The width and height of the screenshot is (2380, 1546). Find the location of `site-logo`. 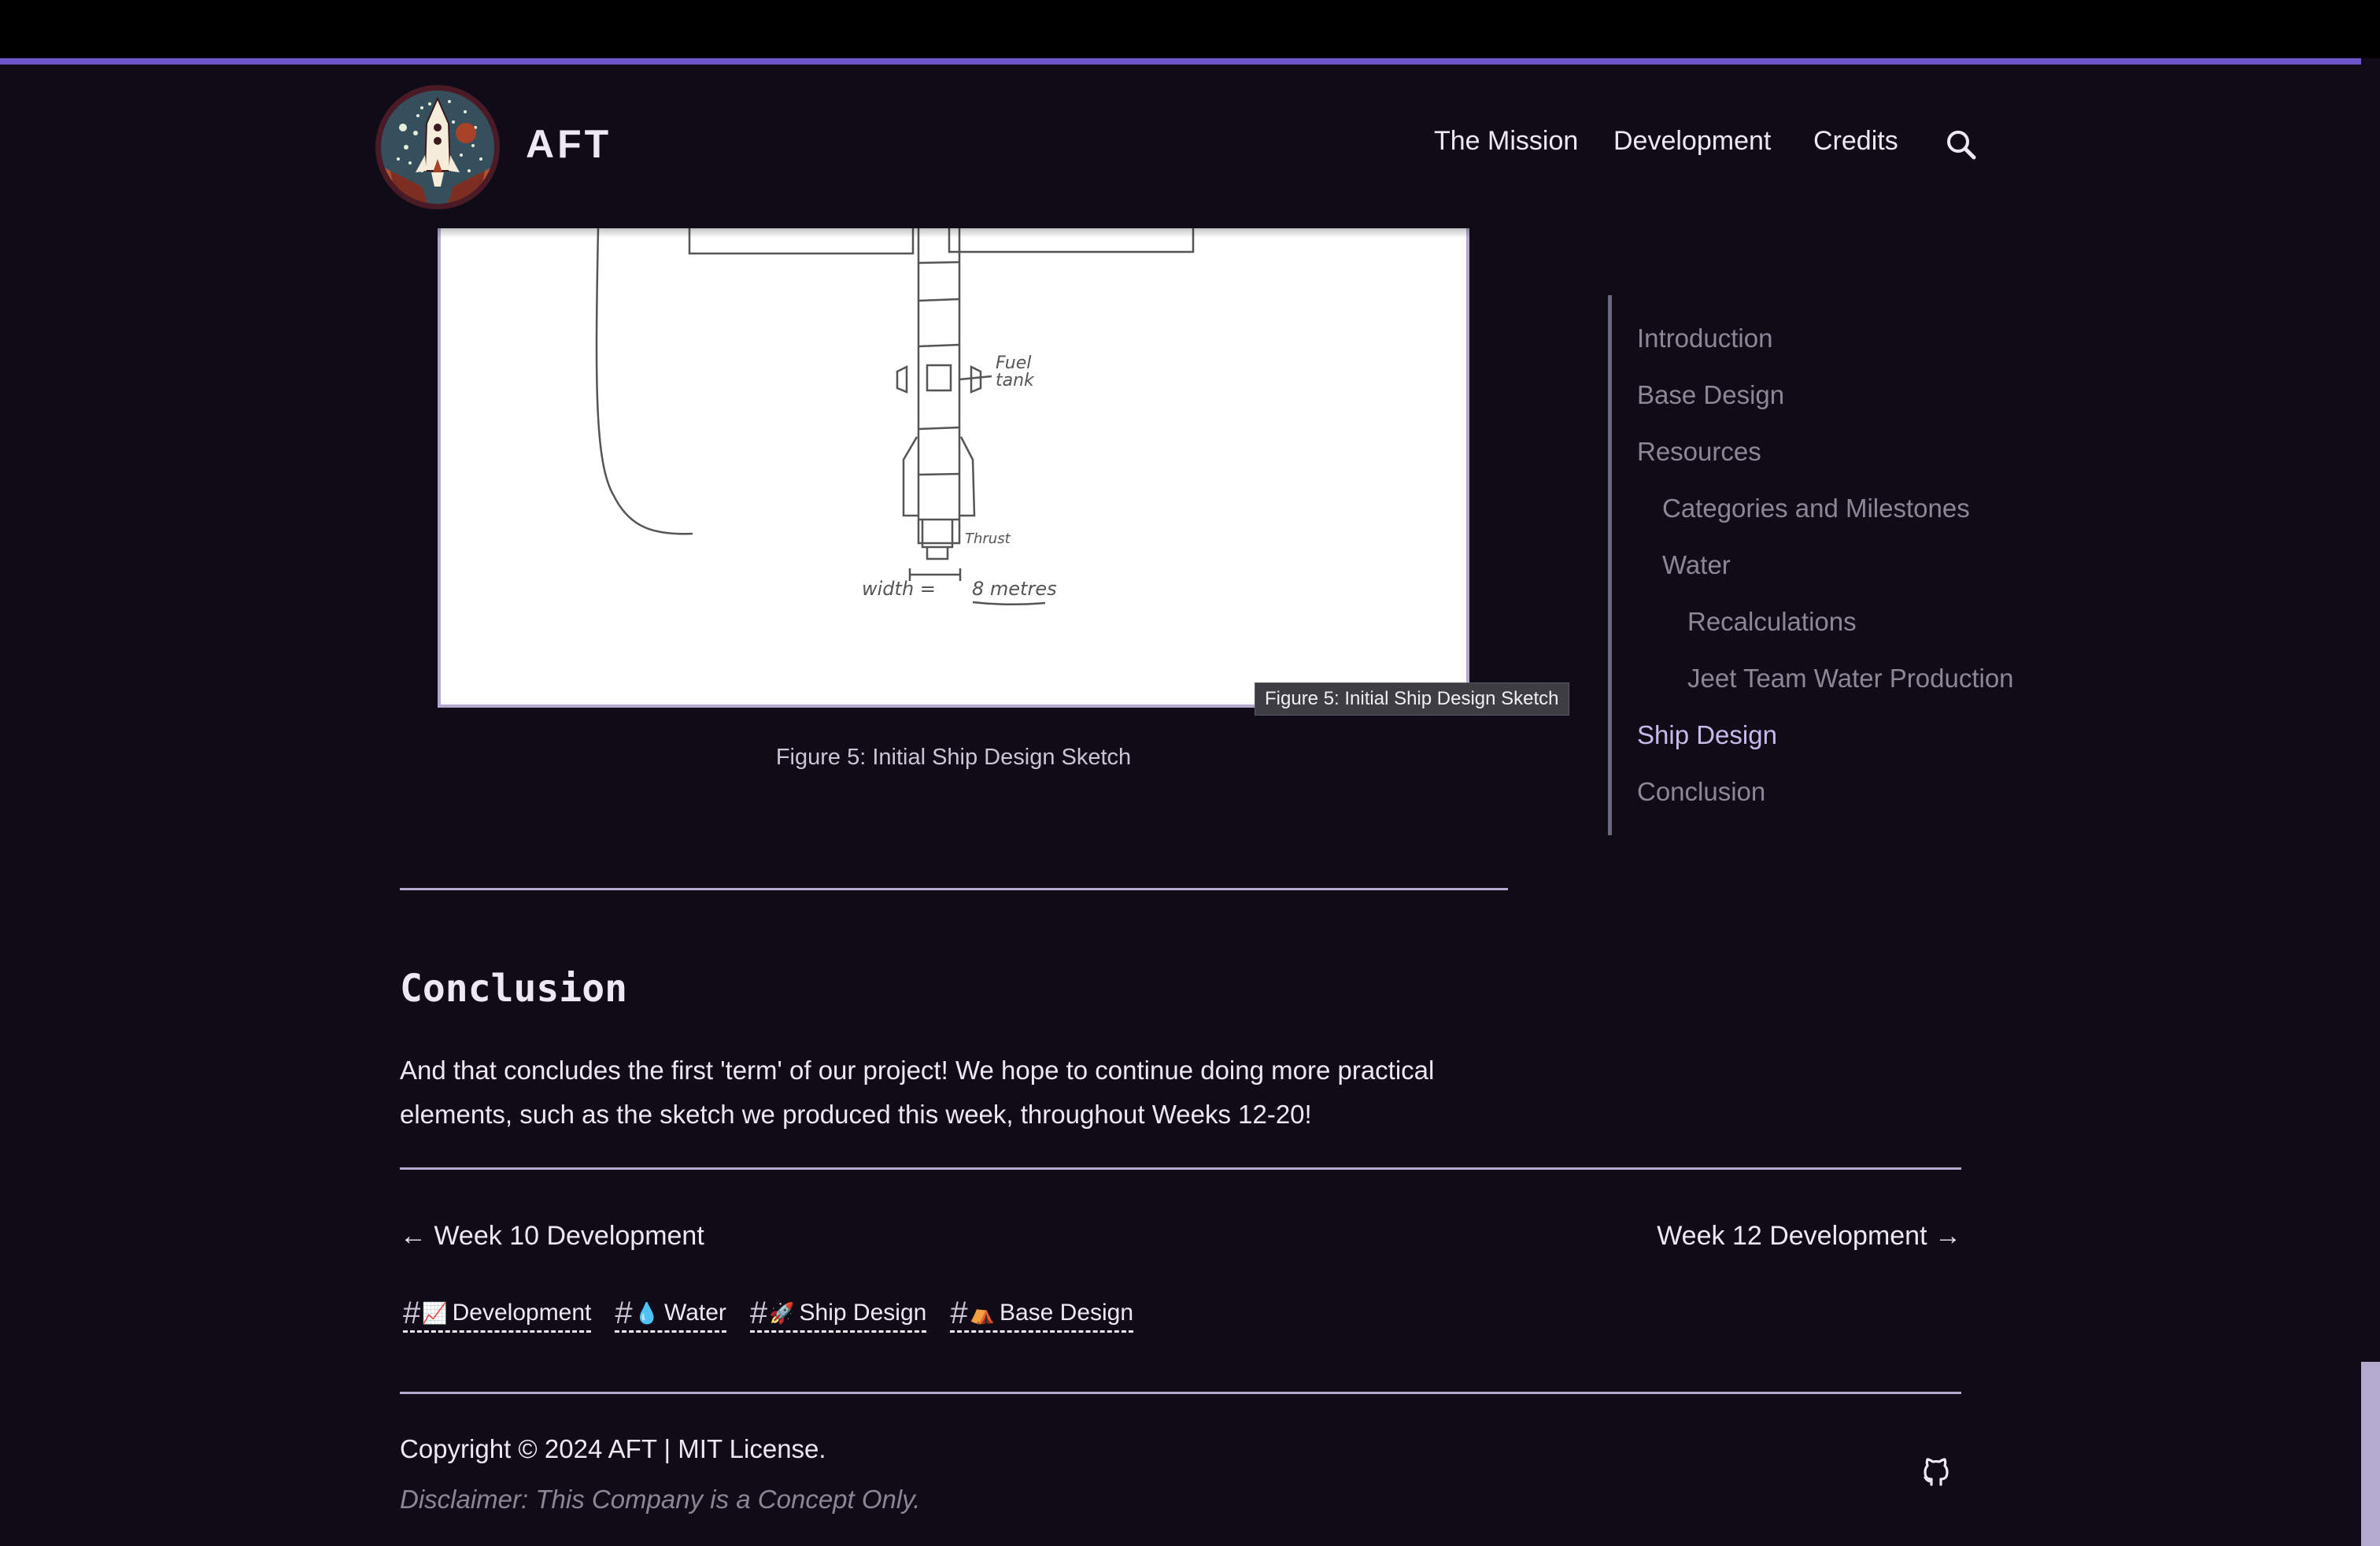

site-logo is located at coordinates (438, 147).